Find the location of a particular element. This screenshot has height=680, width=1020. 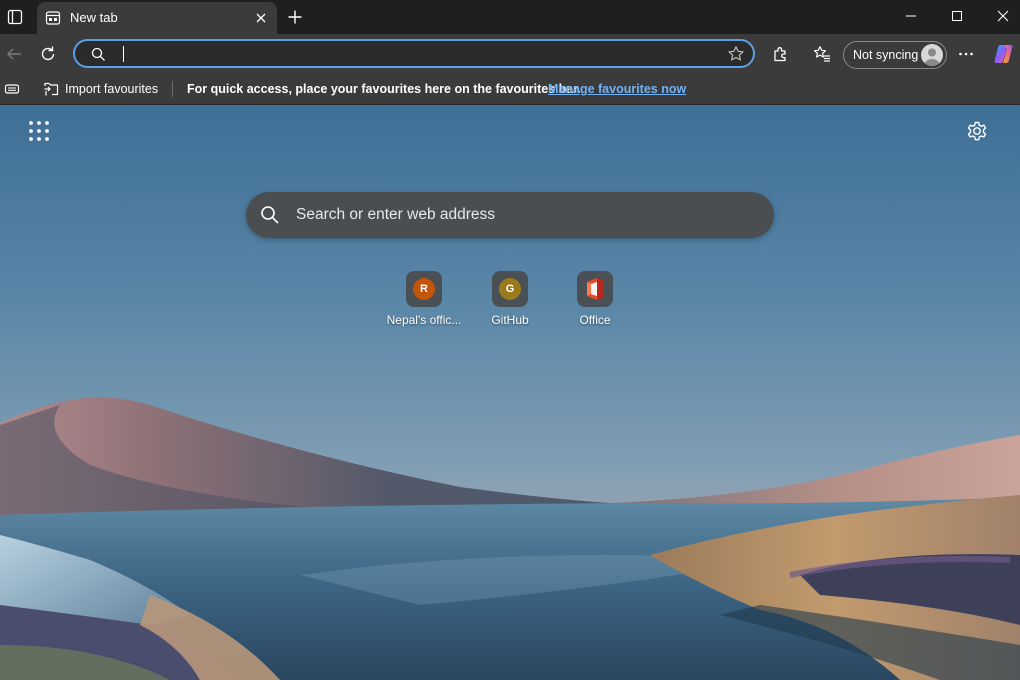

refresh-icon is located at coordinates (48, 53).